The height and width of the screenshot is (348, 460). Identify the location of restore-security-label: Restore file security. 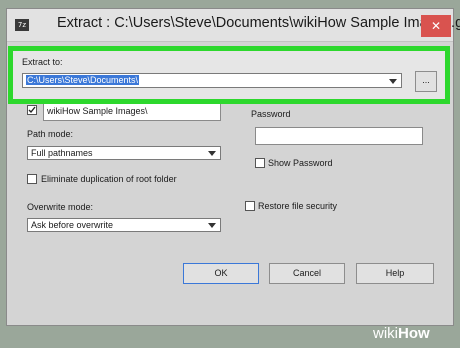
(297, 206).